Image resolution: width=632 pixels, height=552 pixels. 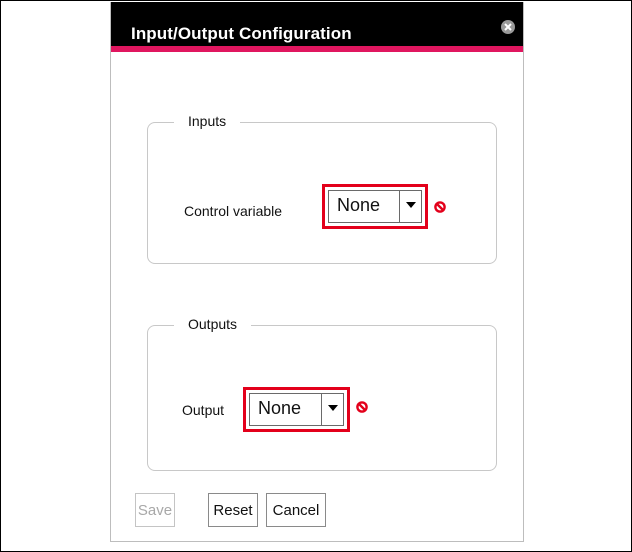 I want to click on control-variable-select: None, so click(x=375, y=206).